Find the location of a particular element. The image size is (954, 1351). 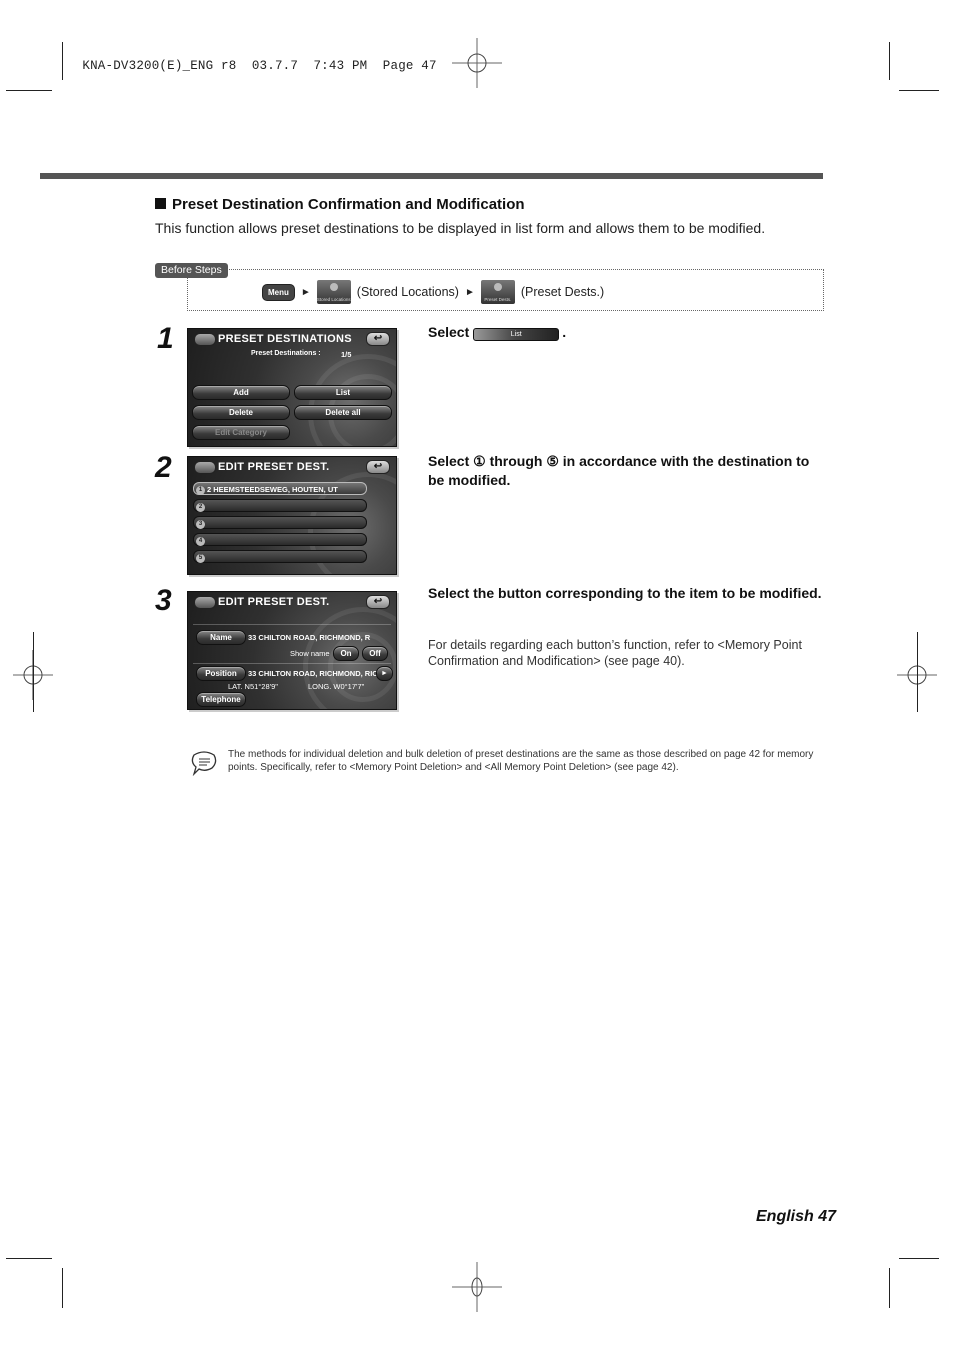

add-button: Add is located at coordinates (241, 392).